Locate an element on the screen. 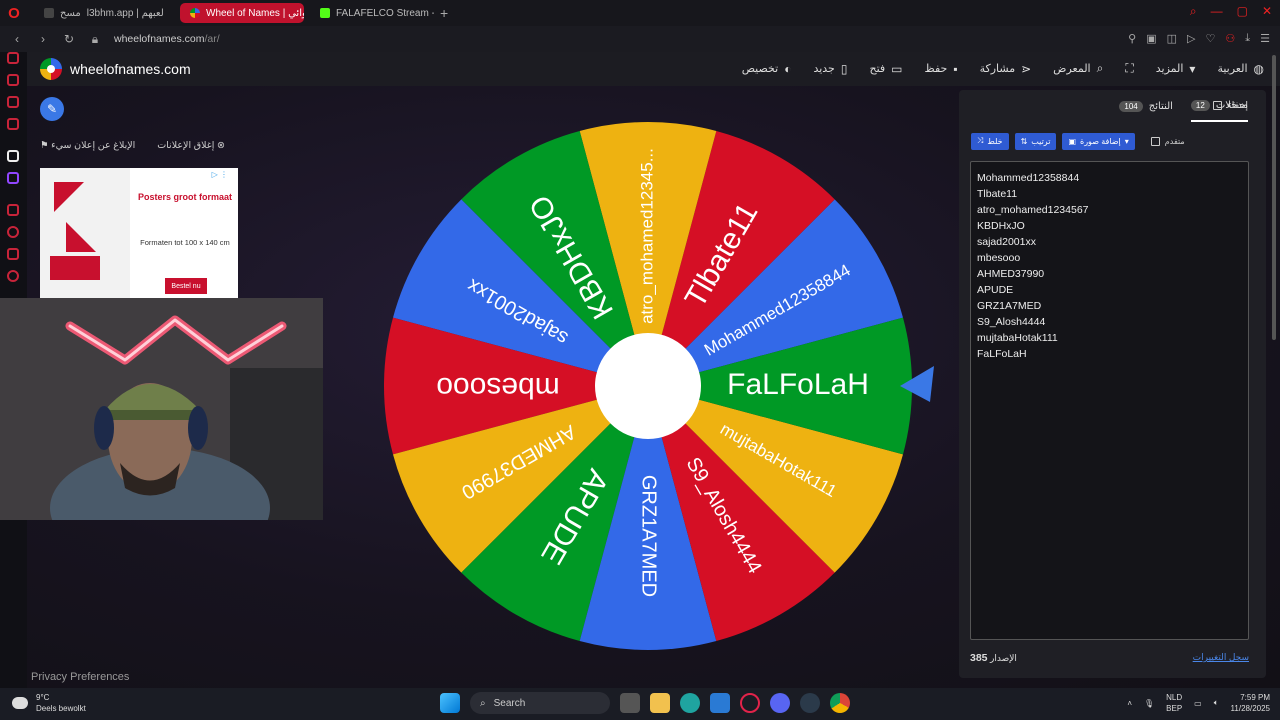  close-ads-link: إغلاق الإعلانات ⊗ is located at coordinates (191, 145).